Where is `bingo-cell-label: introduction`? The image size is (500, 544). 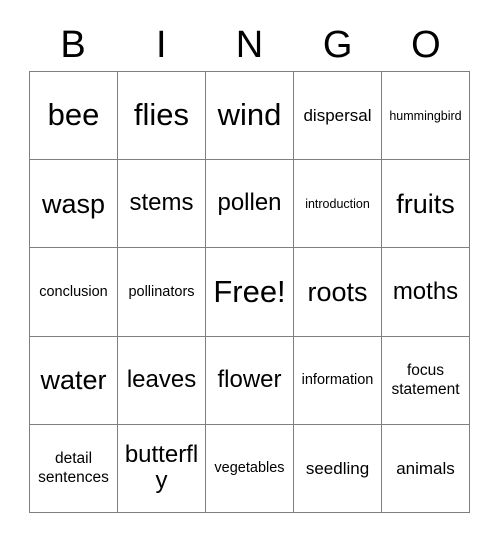
bingo-cell-label: introduction is located at coordinates (337, 203).